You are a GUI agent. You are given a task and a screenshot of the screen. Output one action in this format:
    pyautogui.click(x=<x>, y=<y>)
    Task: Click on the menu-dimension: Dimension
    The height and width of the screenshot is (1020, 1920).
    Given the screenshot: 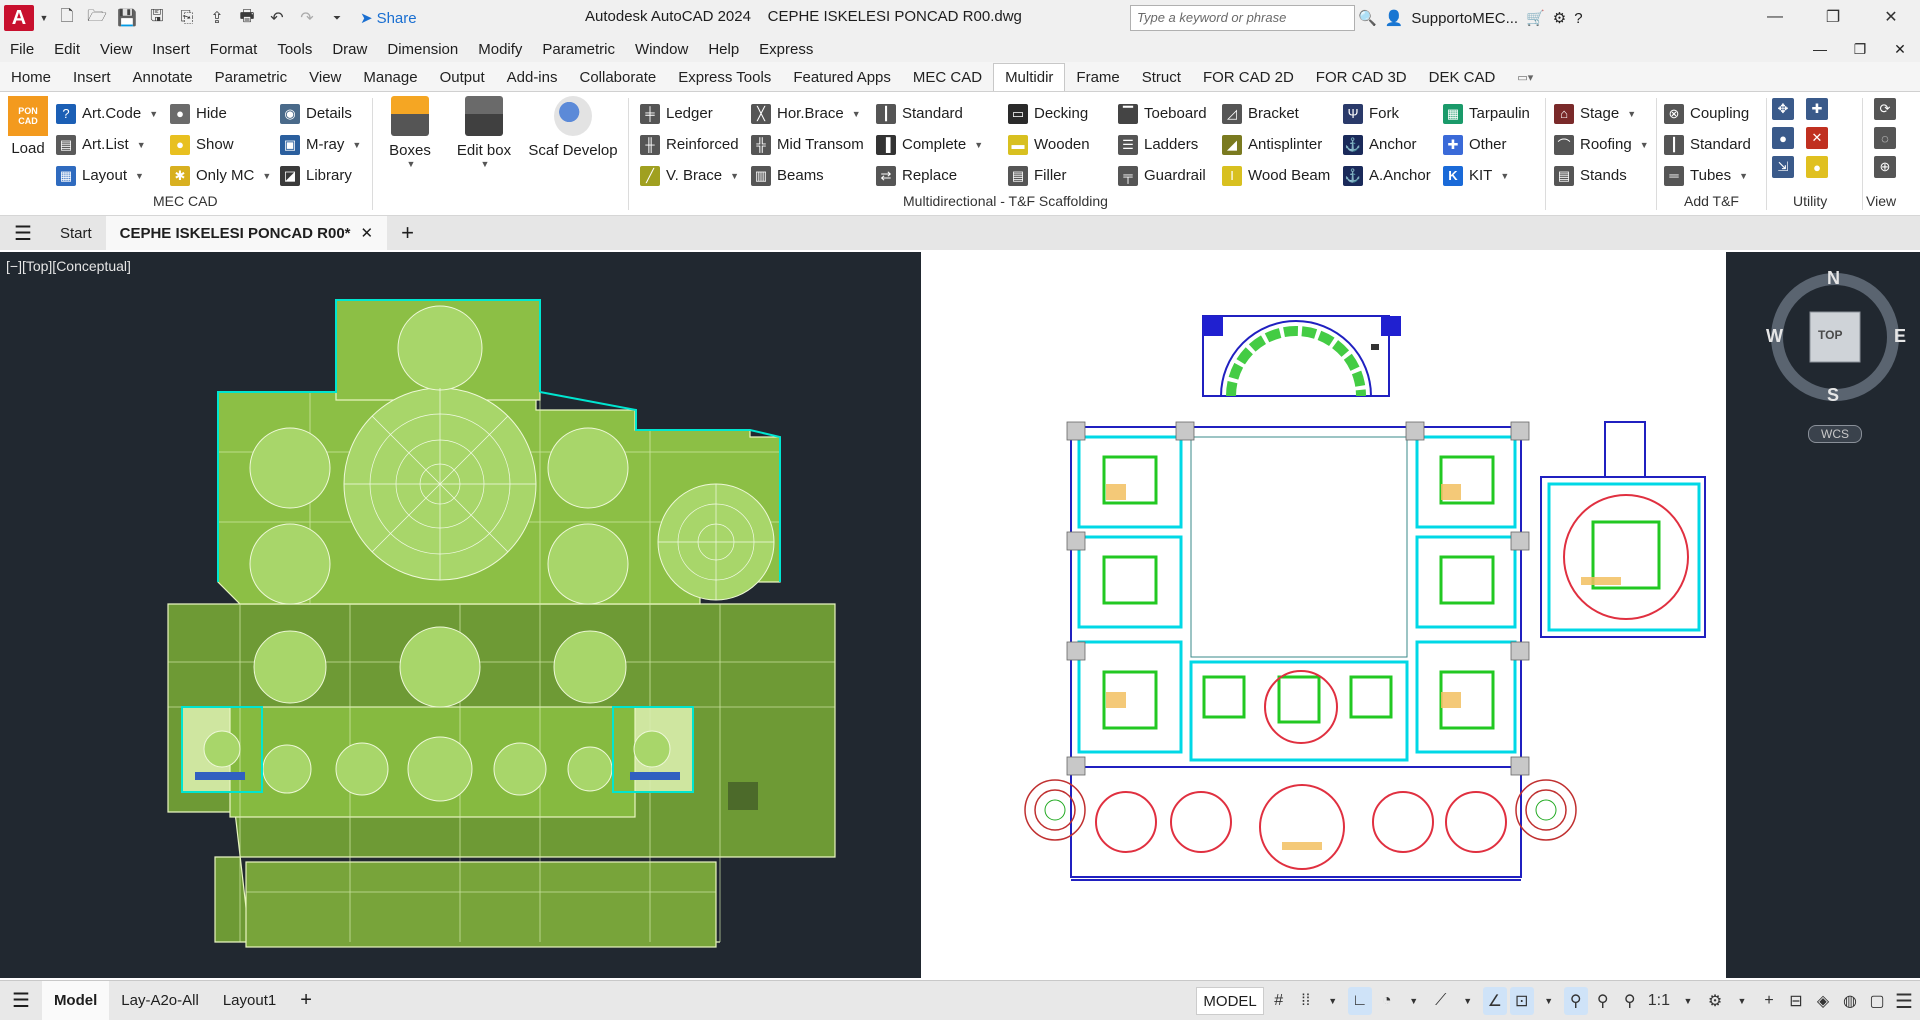 What is the action you would take?
    pyautogui.click(x=422, y=49)
    